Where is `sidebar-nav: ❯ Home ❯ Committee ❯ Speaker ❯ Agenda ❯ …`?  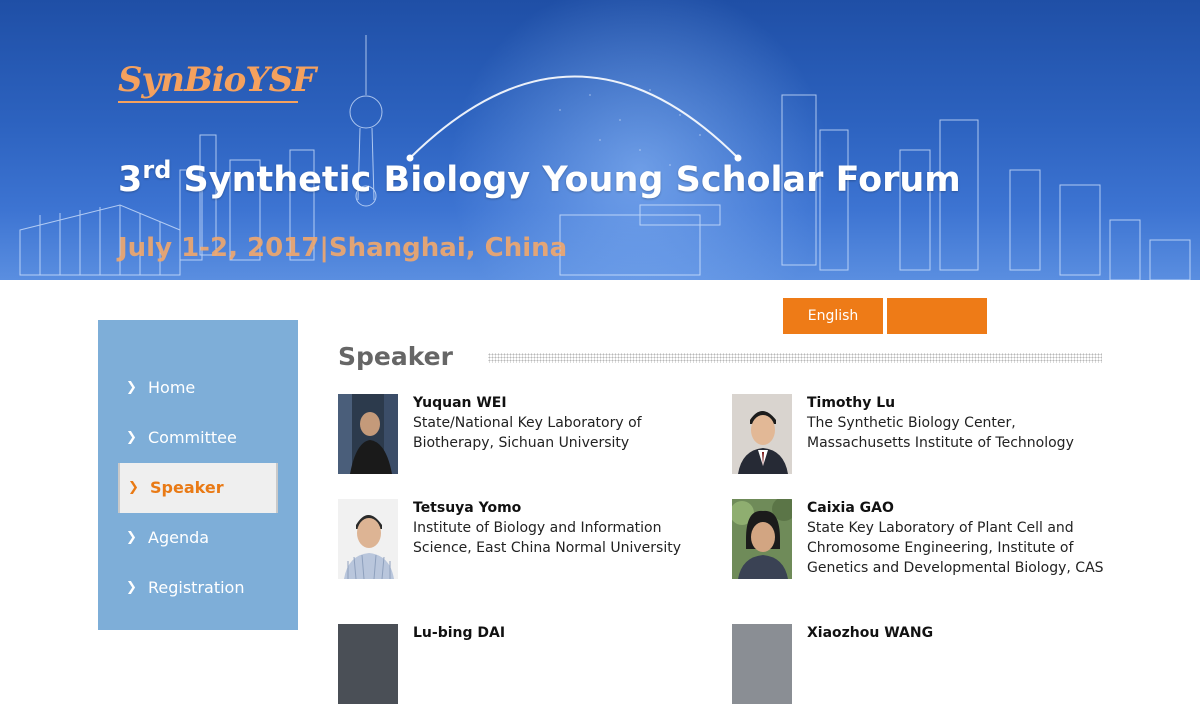 sidebar-nav: ❯ Home ❯ Committee ❯ Speaker ❯ Agenda ❯ … is located at coordinates (198, 475).